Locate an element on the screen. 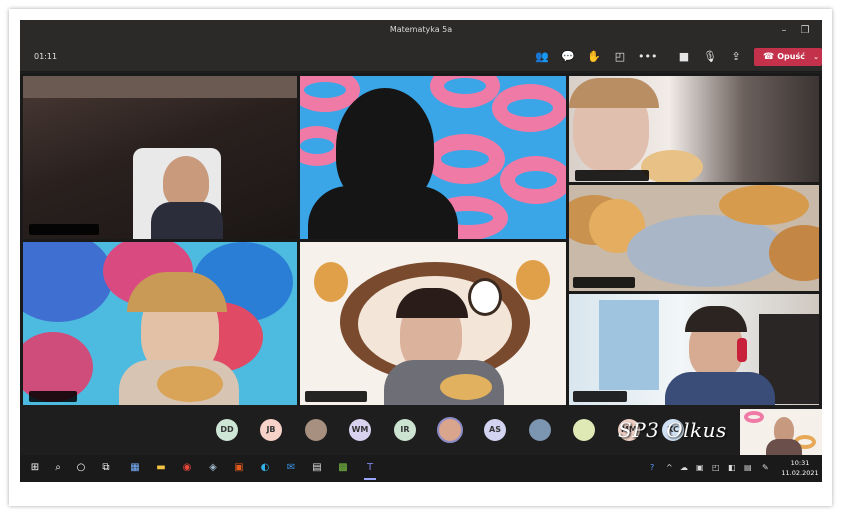 The height and width of the screenshot is (515, 841). teams-icon: T is located at coordinates (370, 470).